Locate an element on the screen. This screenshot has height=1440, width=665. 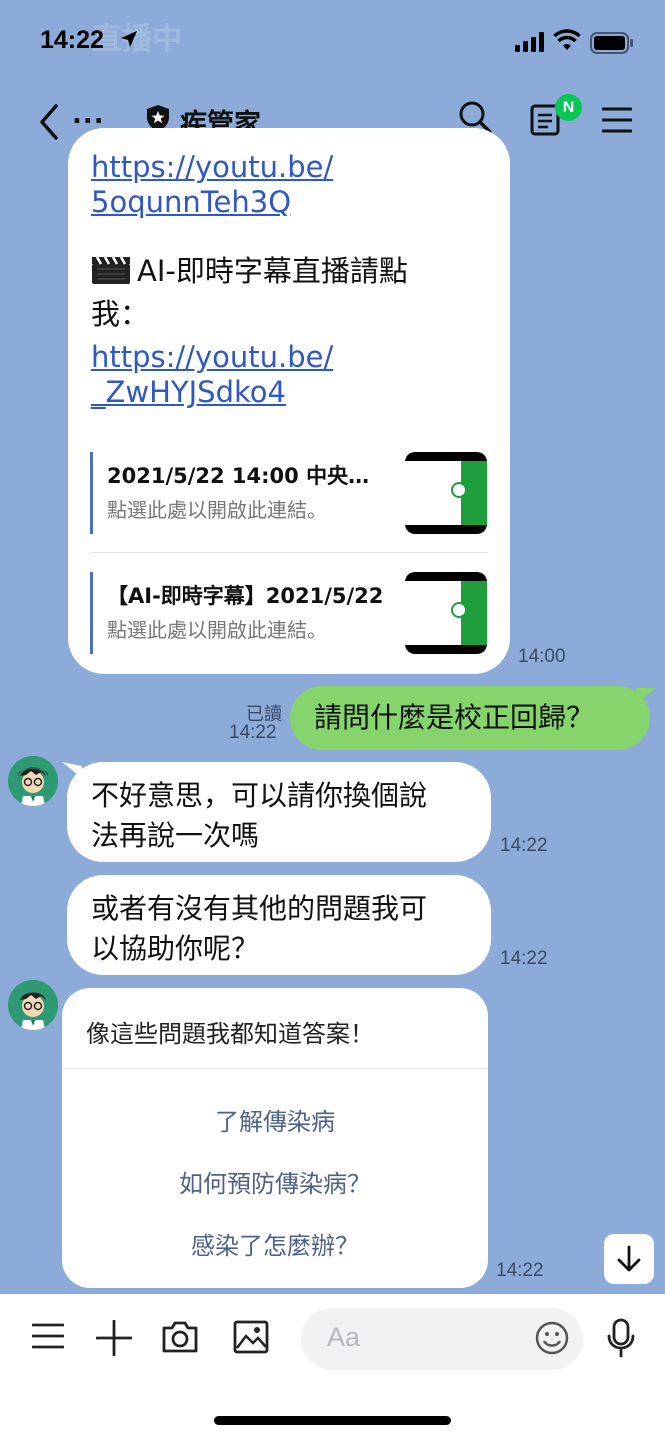
back-chevron-icon is located at coordinates (49, 122).